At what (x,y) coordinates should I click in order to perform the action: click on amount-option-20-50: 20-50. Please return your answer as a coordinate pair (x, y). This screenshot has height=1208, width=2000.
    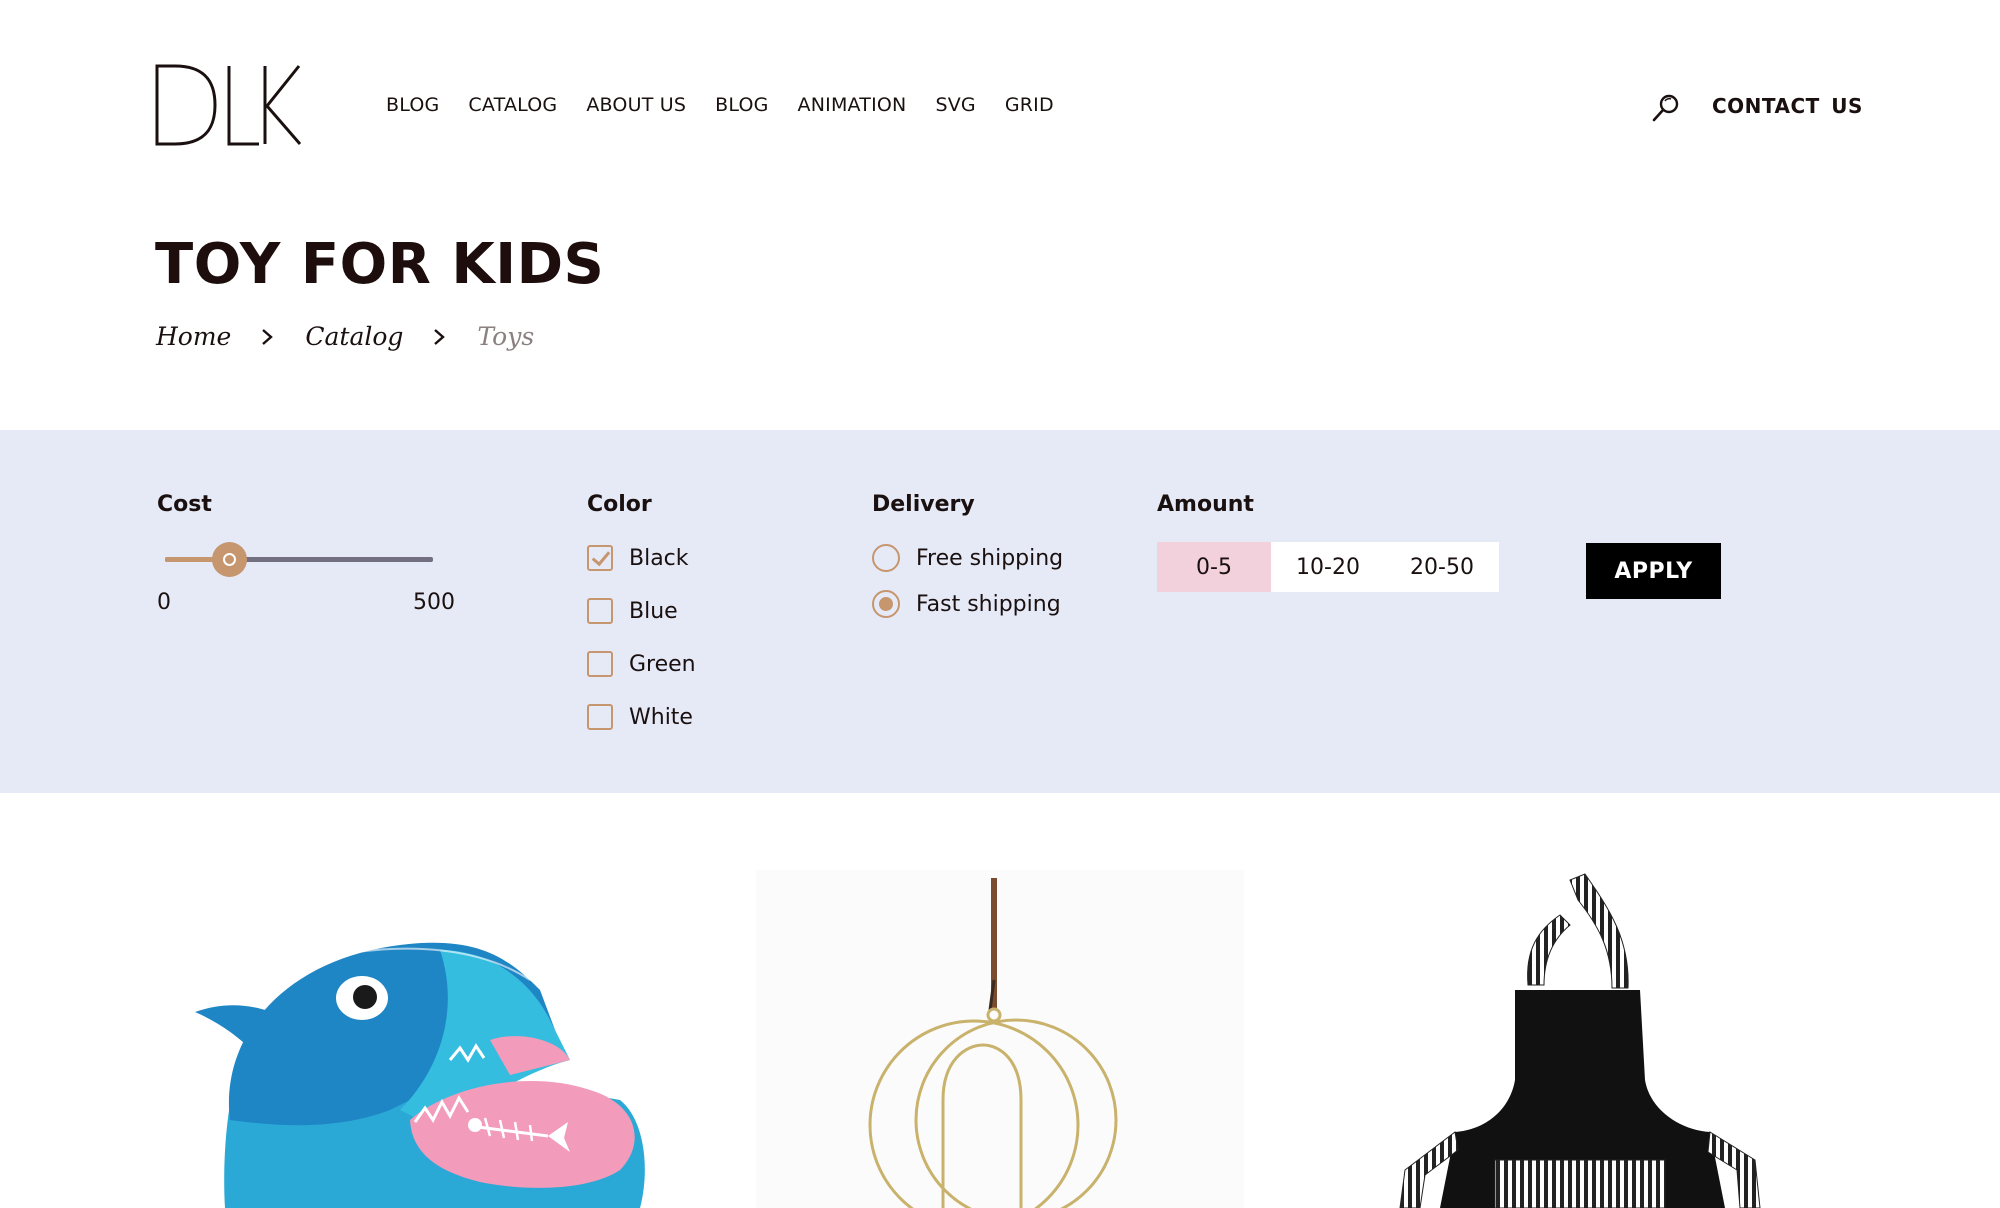
    Looking at the image, I should click on (1442, 567).